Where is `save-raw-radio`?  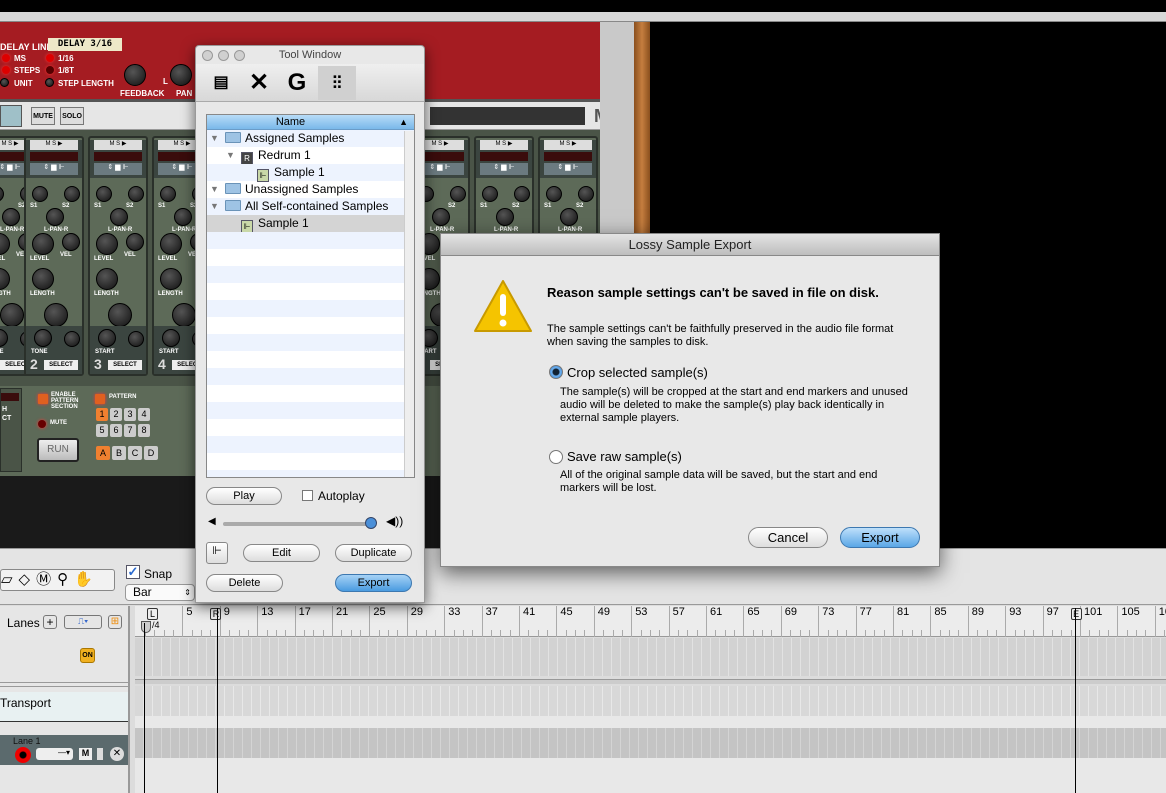
save-raw-radio is located at coordinates (556, 457).